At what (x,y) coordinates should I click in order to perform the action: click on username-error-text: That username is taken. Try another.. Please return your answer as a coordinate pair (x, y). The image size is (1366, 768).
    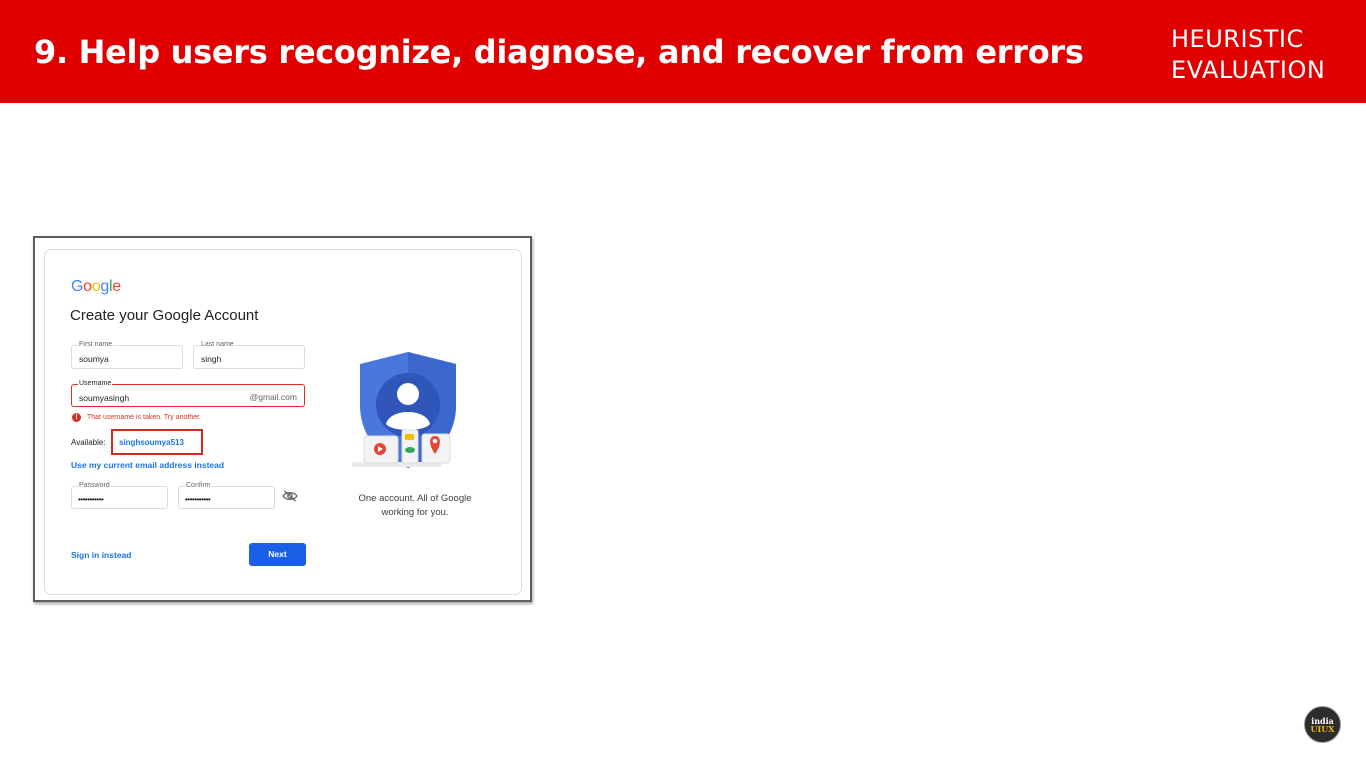
    Looking at the image, I should click on (144, 417).